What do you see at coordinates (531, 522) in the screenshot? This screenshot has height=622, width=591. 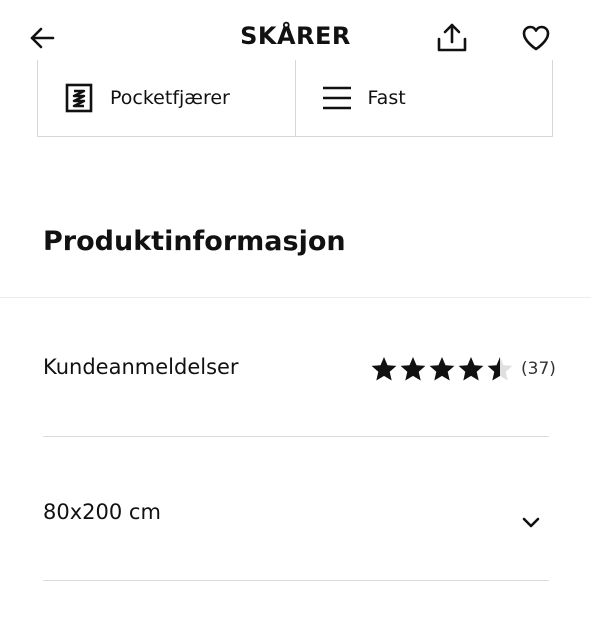 I see `chevron-down-icon` at bounding box center [531, 522].